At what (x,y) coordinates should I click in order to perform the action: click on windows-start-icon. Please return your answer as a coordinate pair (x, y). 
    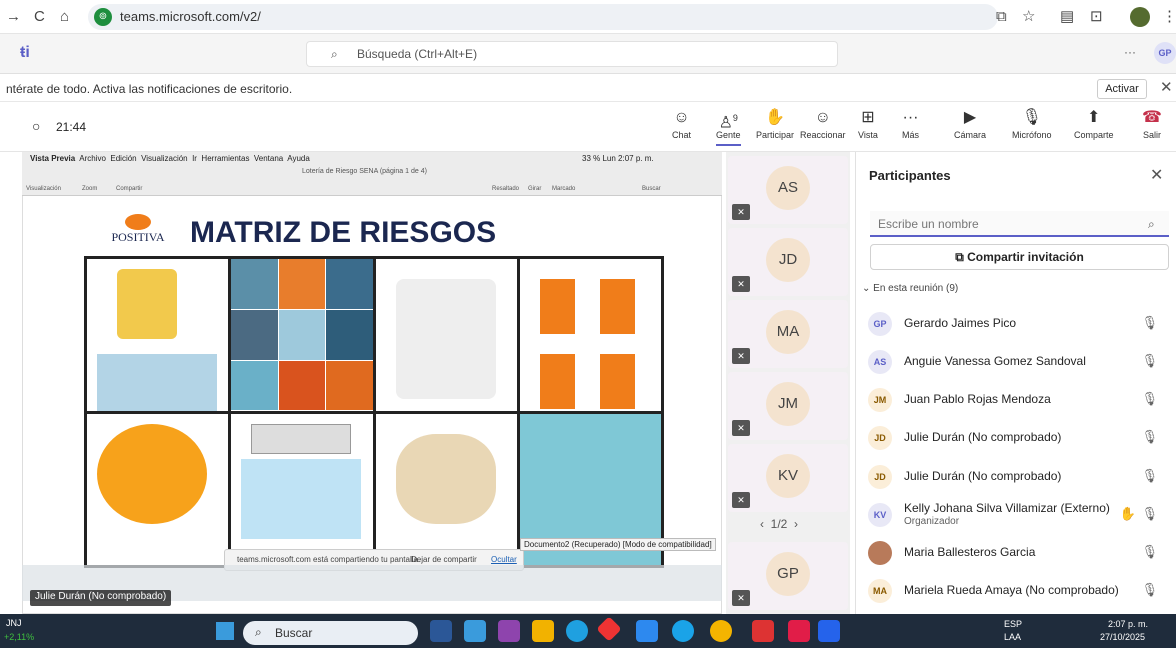
    Looking at the image, I should click on (225, 631).